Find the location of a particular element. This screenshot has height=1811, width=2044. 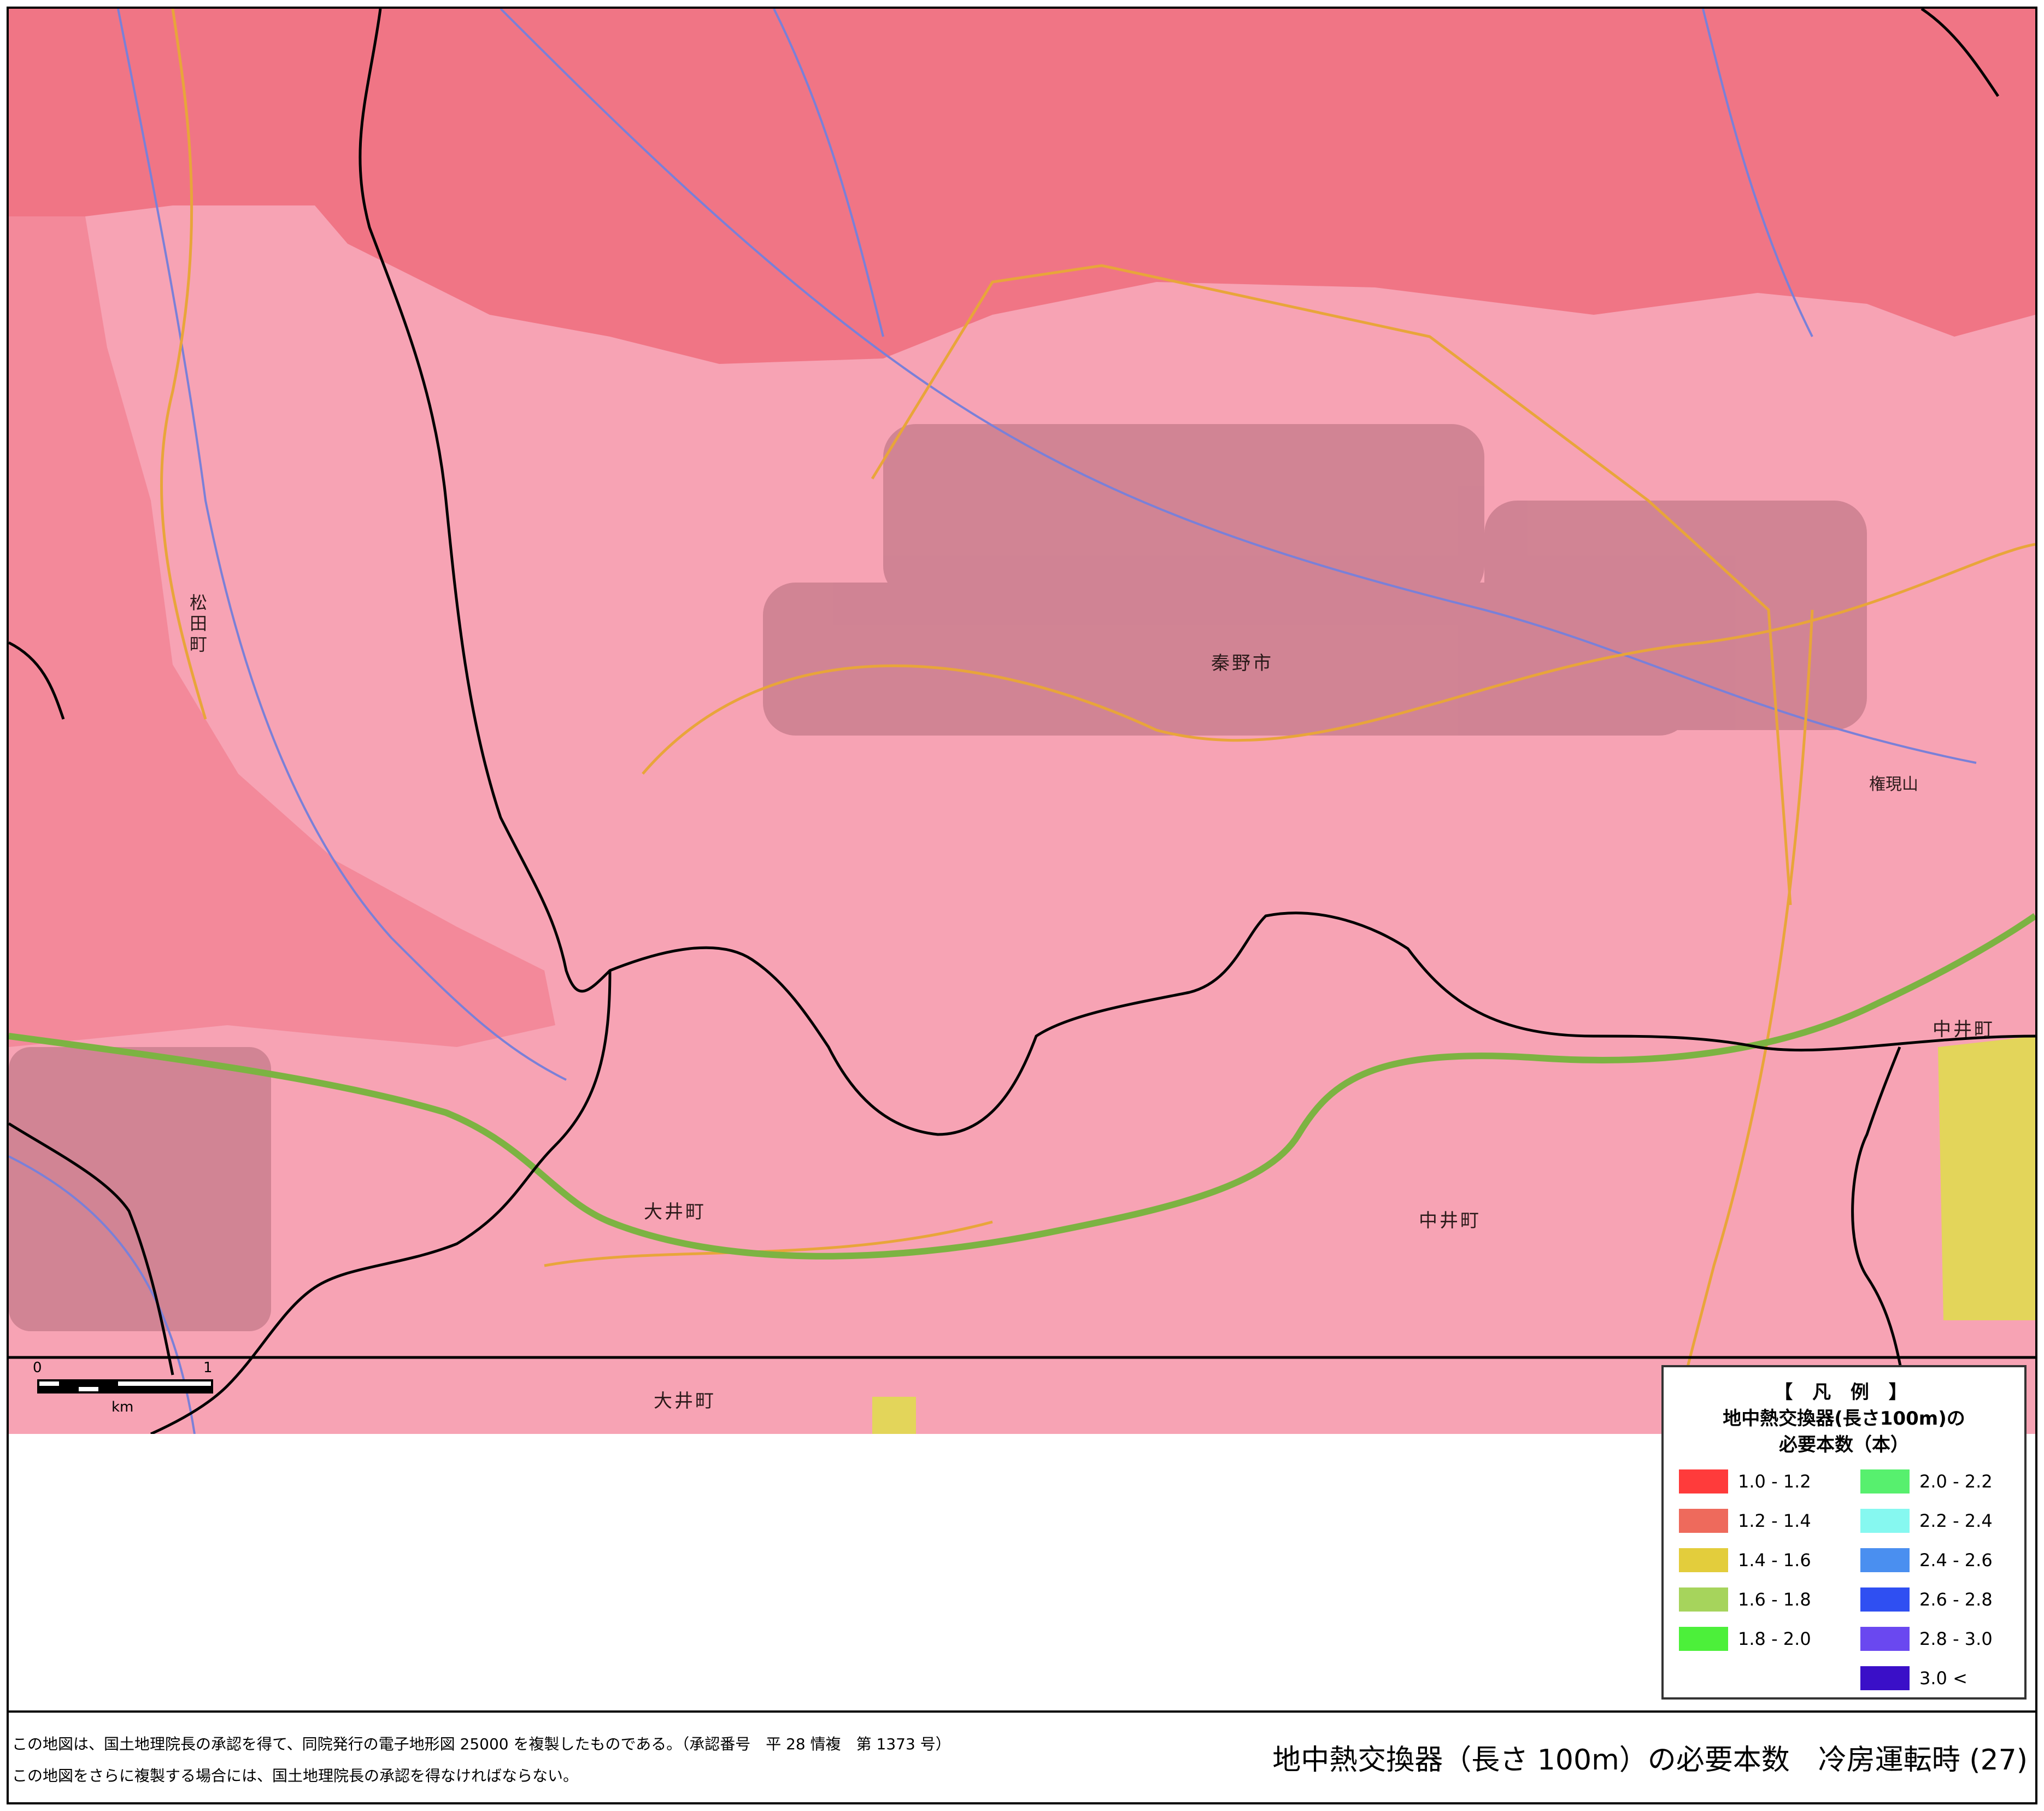

legend-item: 1.0 - 1.2 is located at coordinates (1745, 1481).